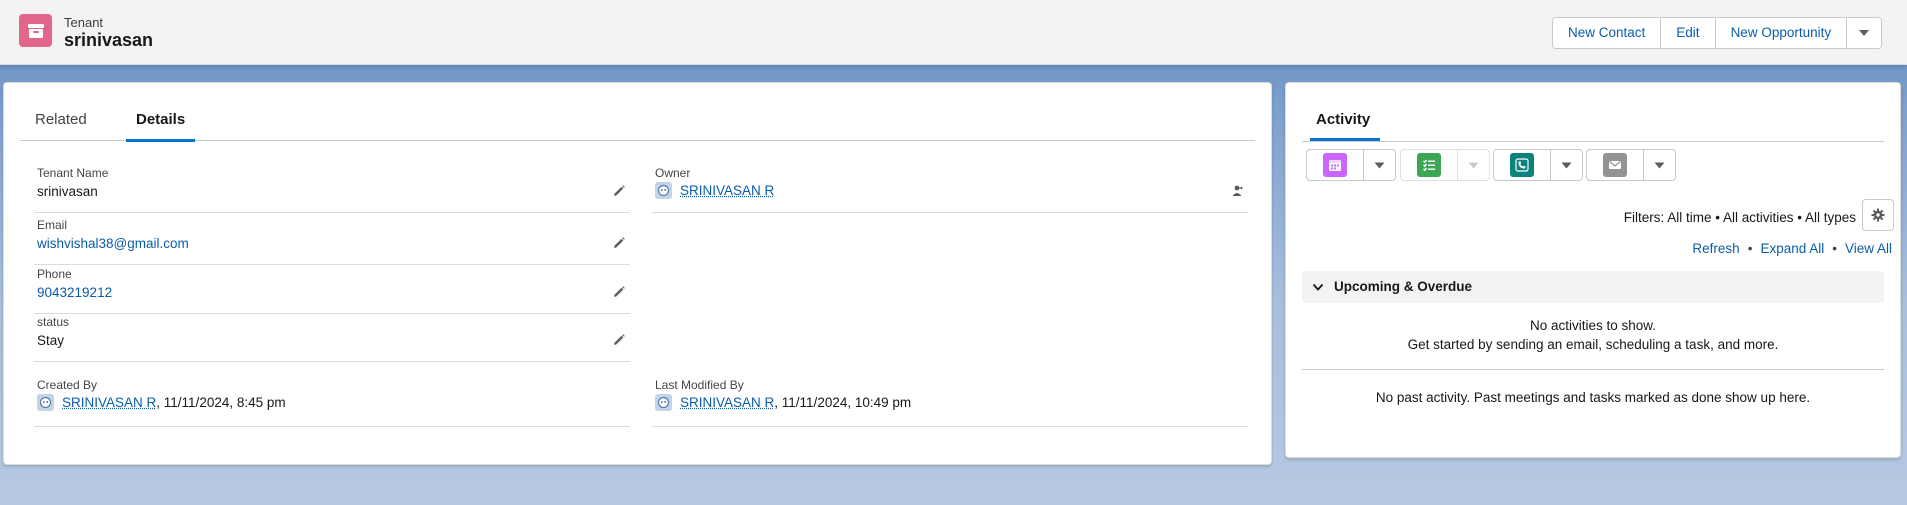 Image resolution: width=1907 pixels, height=505 pixels. Describe the element at coordinates (160, 123) in the screenshot. I see `tab-details: Details` at that location.